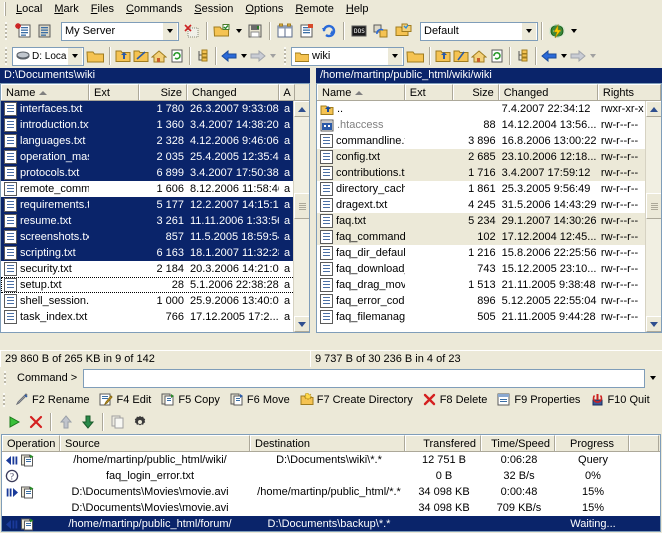  Describe the element at coordinates (364, 378) in the screenshot. I see `command-line-input` at that location.